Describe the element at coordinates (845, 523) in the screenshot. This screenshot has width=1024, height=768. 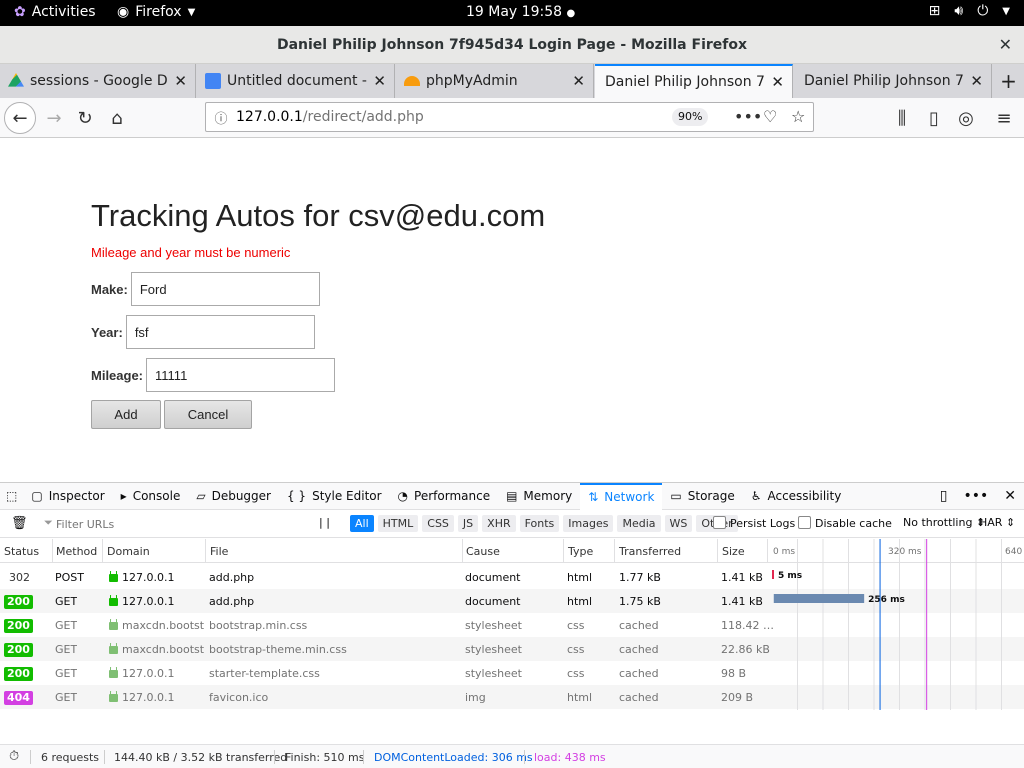
I see `disable-cache-checkbox: Disable cache` at that location.